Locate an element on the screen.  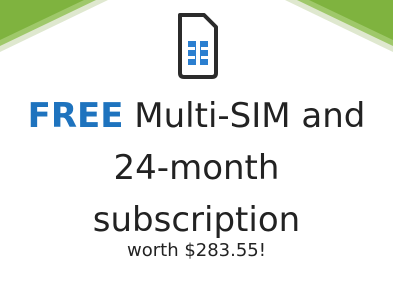
sim-card-icon is located at coordinates (198, 46).